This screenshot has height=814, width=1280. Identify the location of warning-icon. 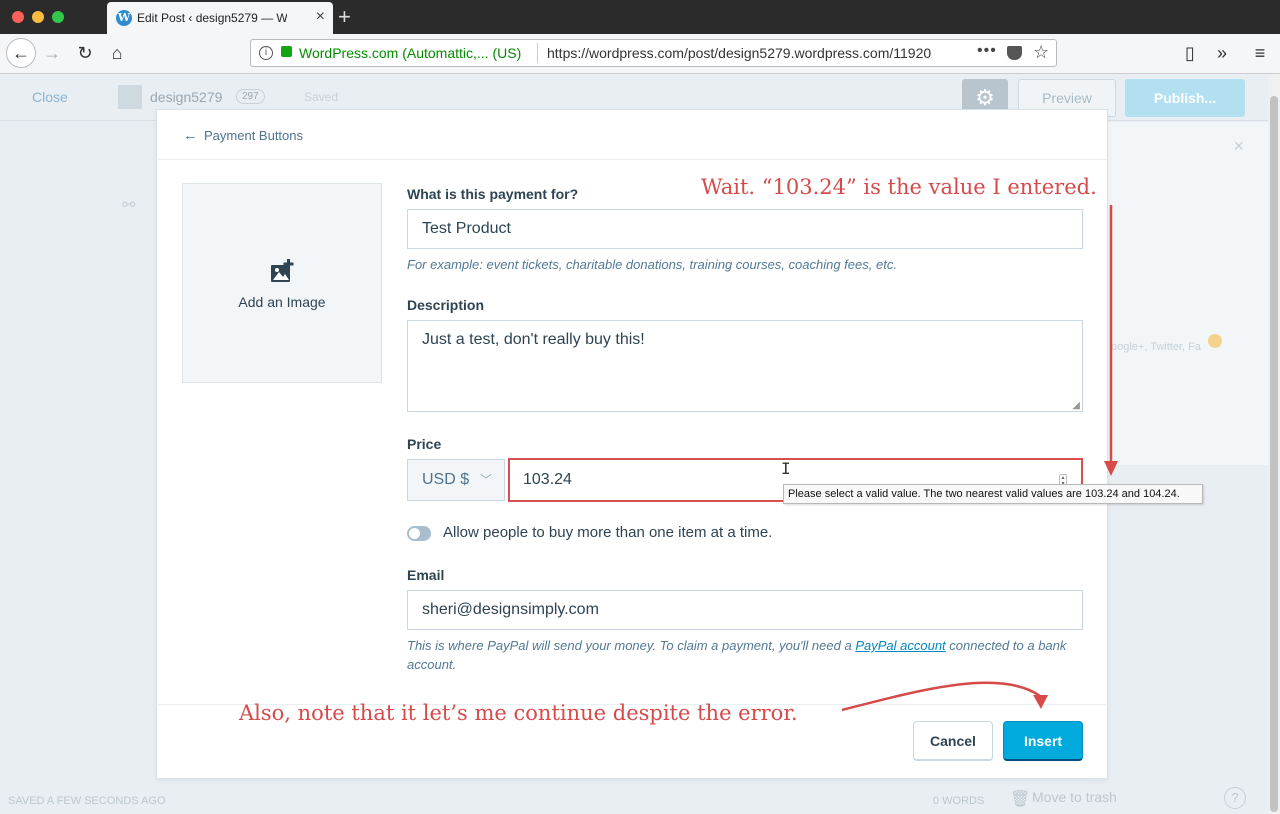
(1215, 341).